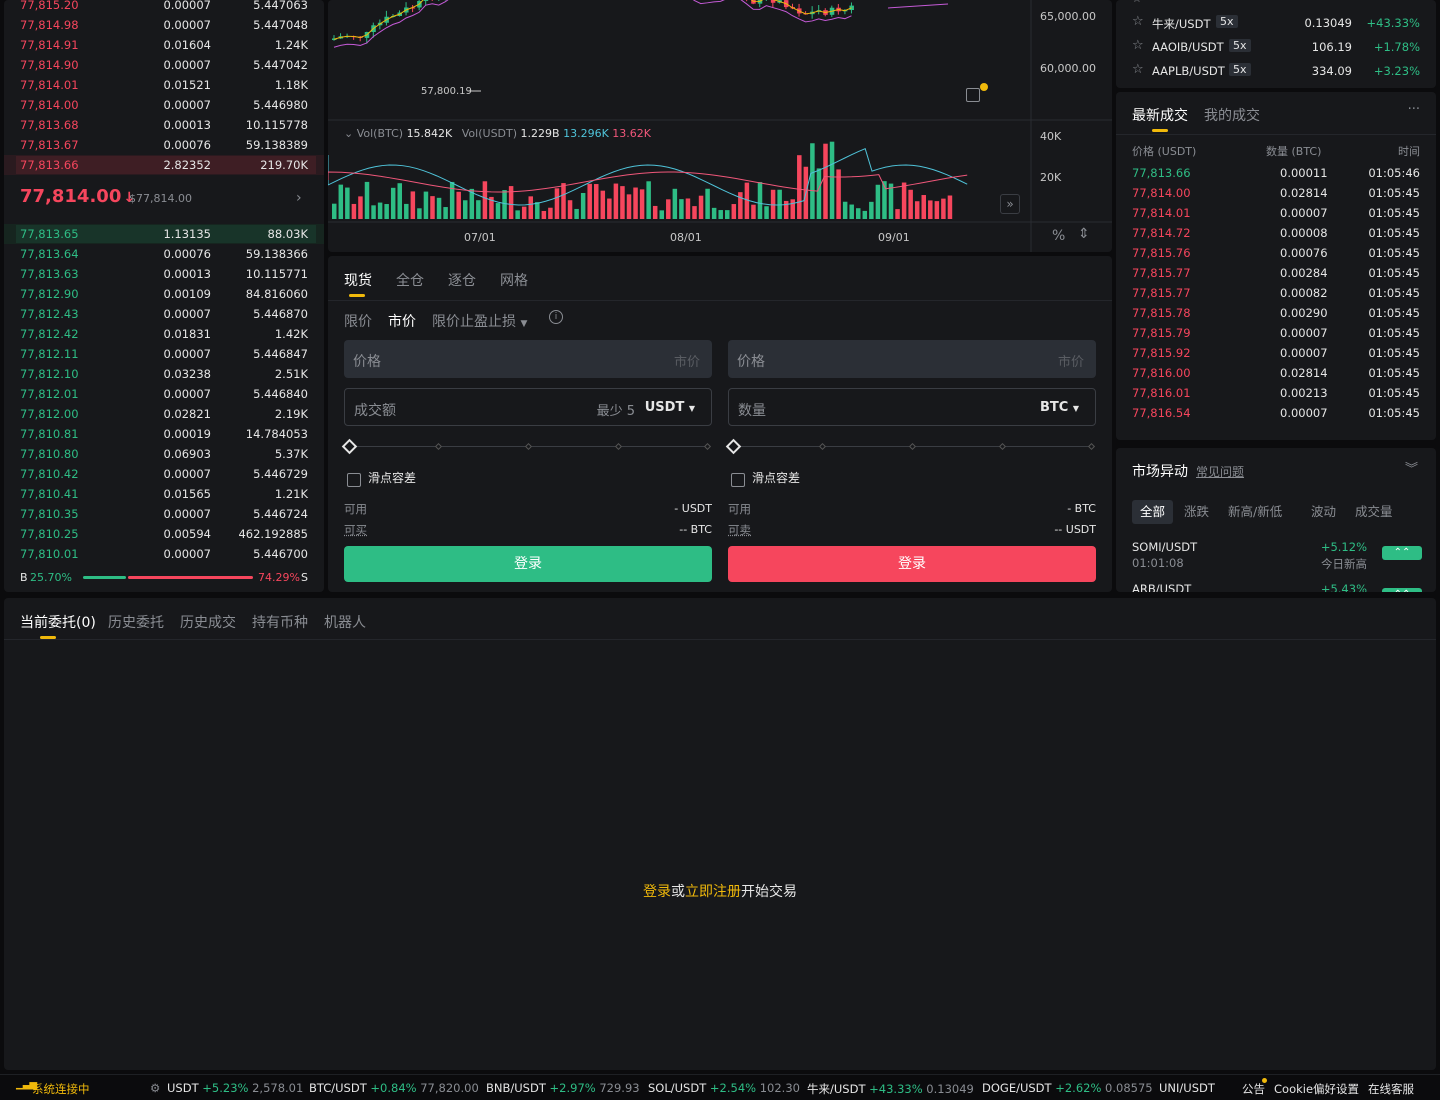 This screenshot has width=1440, height=1100. What do you see at coordinates (164, 414) in the screenshot?
I see `bid-row: 77,812.00 0.02821 2.19K` at bounding box center [164, 414].